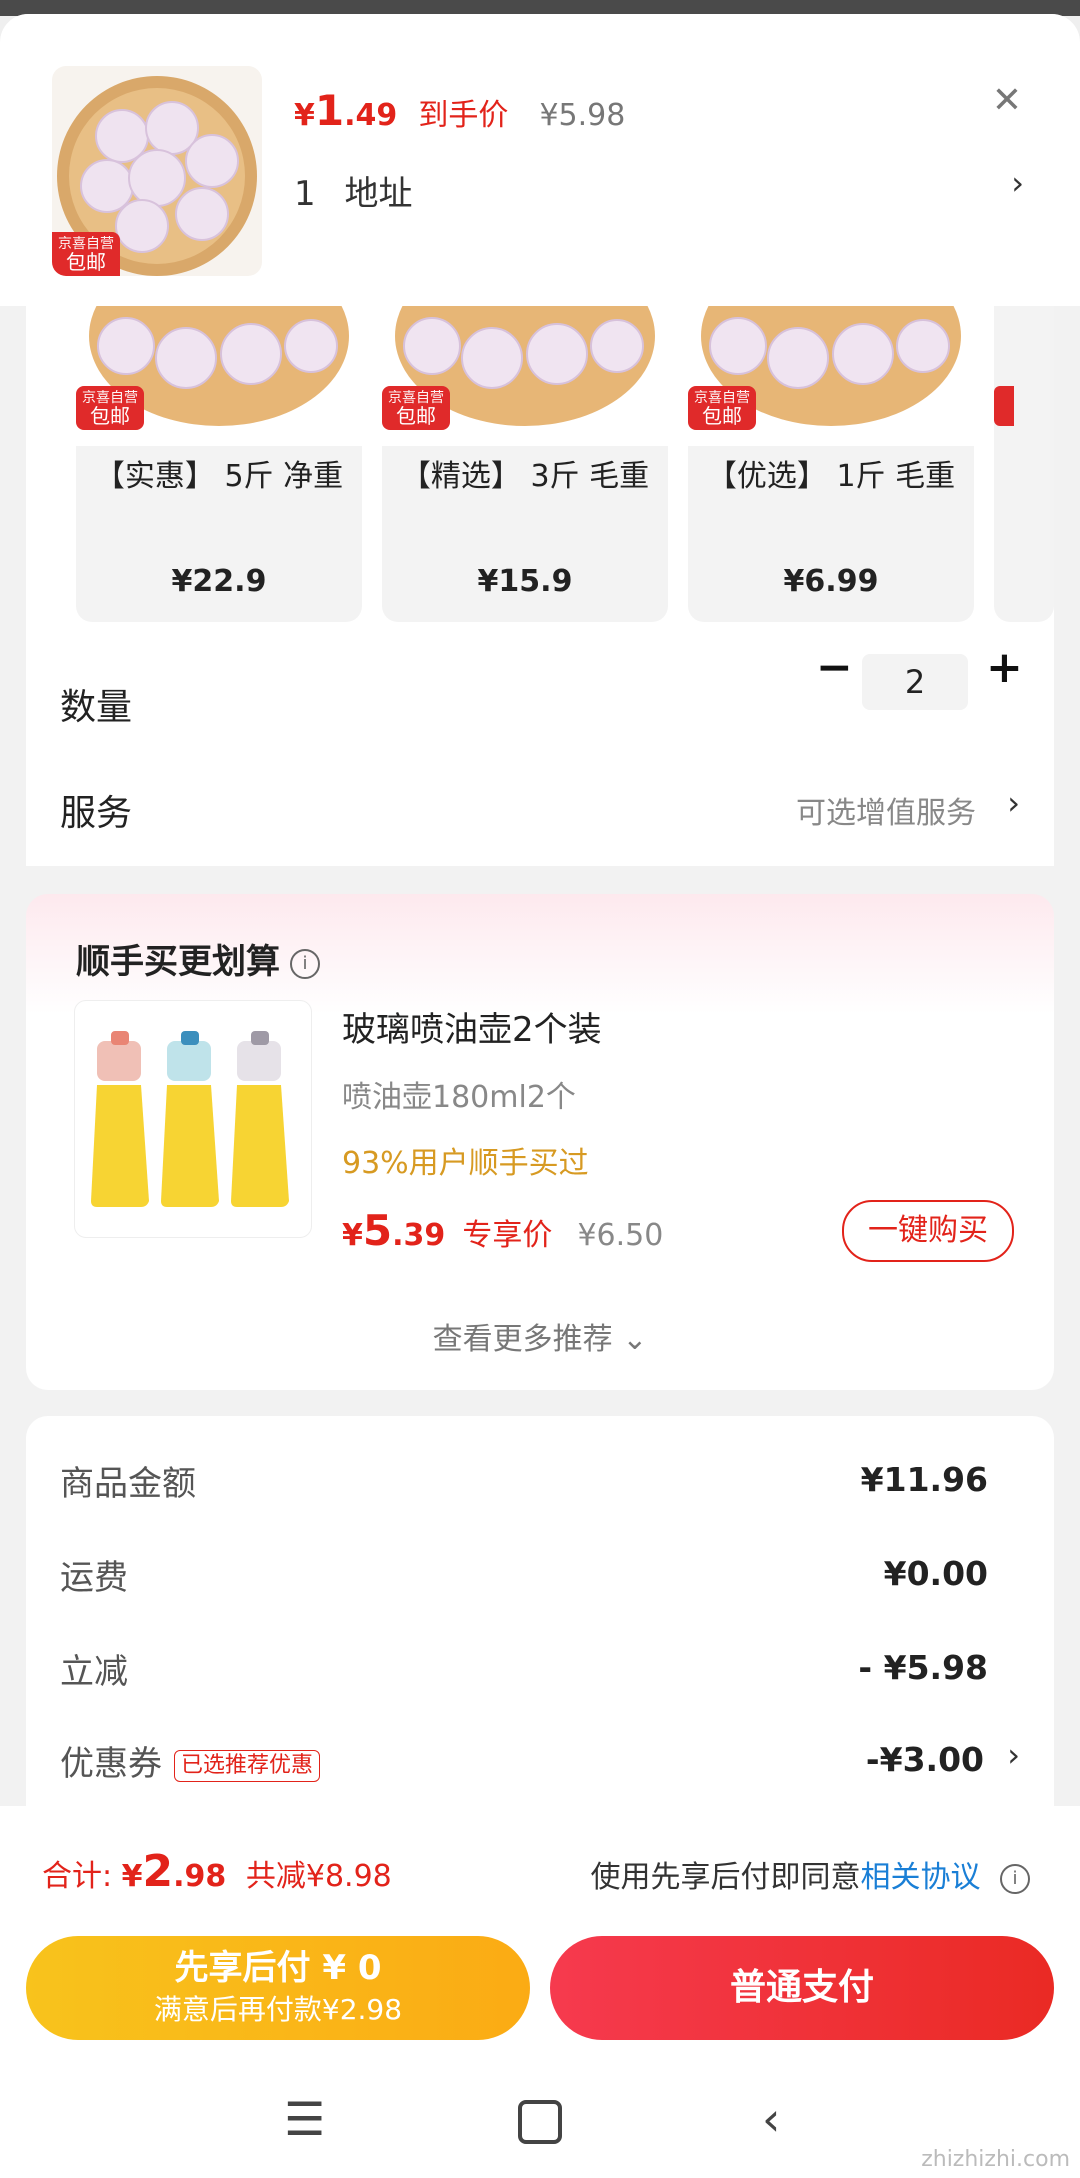 The image size is (1080, 2178). What do you see at coordinates (525, 464) in the screenshot?
I see `variant-option: 京喜自营 包邮 【精选】 3斤 毛重 ¥15.9` at bounding box center [525, 464].